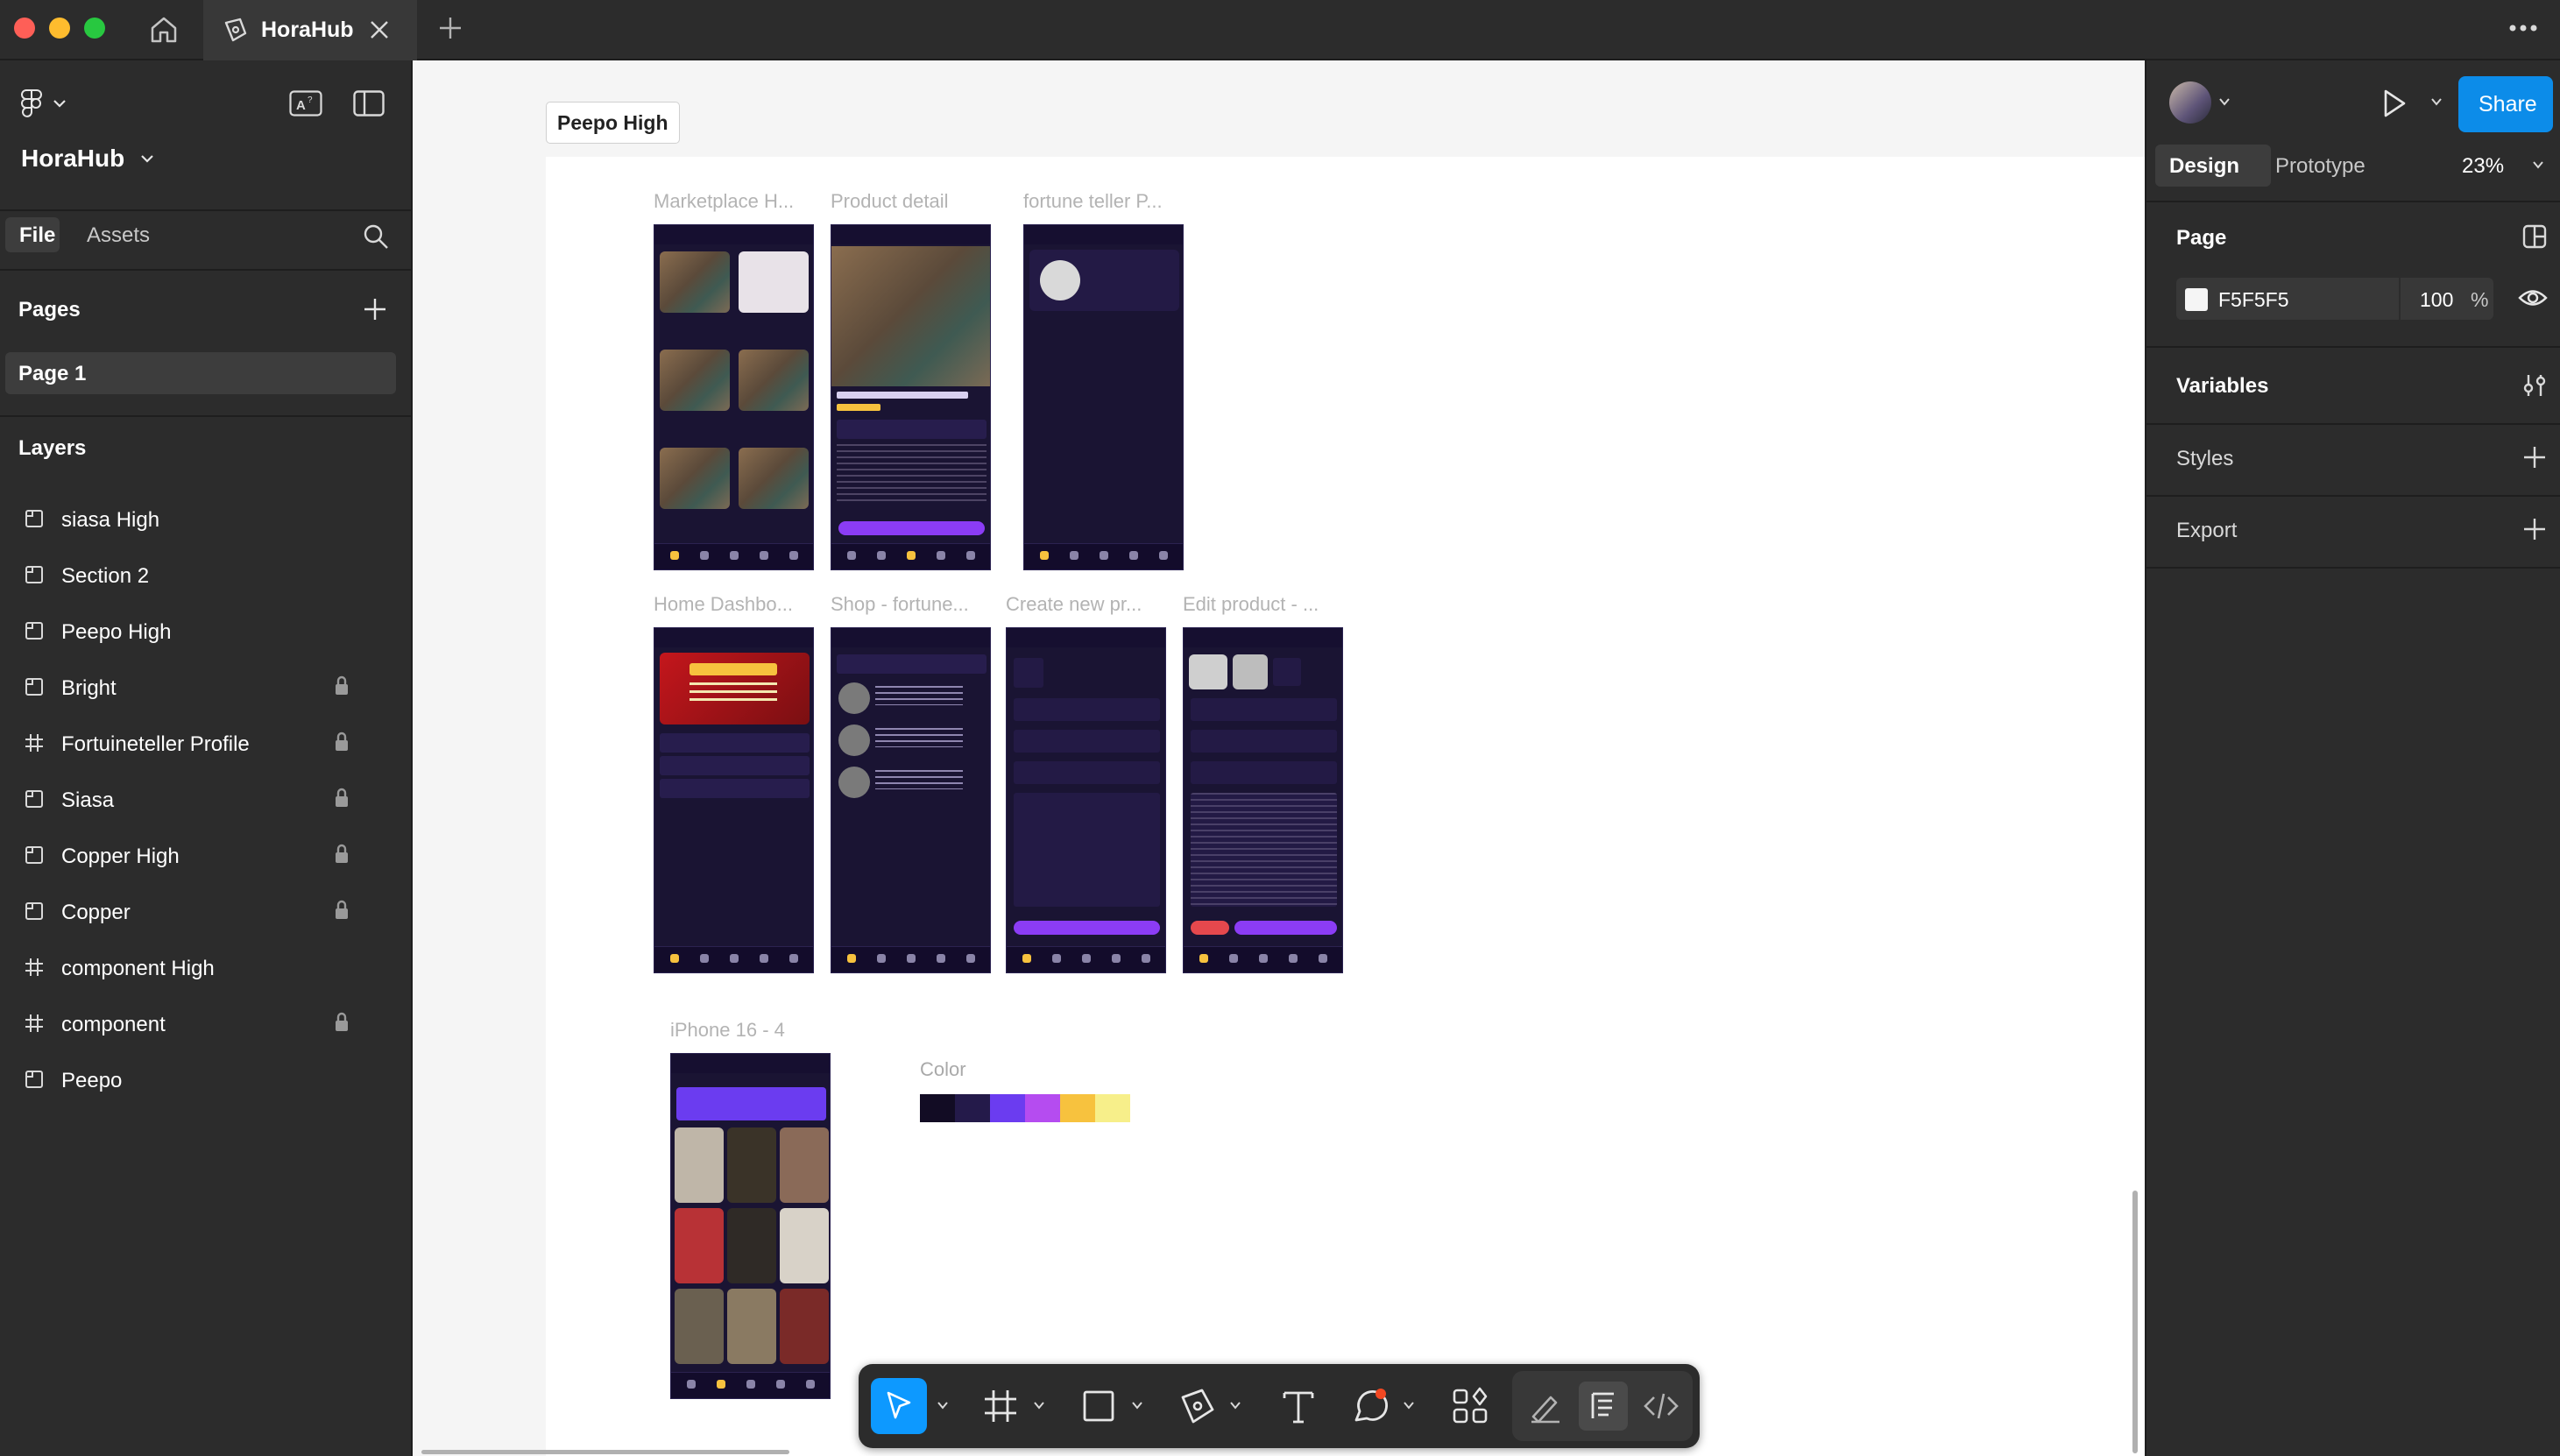 The image size is (2560, 1456). I want to click on frame-create-new-product, so click(1086, 800).